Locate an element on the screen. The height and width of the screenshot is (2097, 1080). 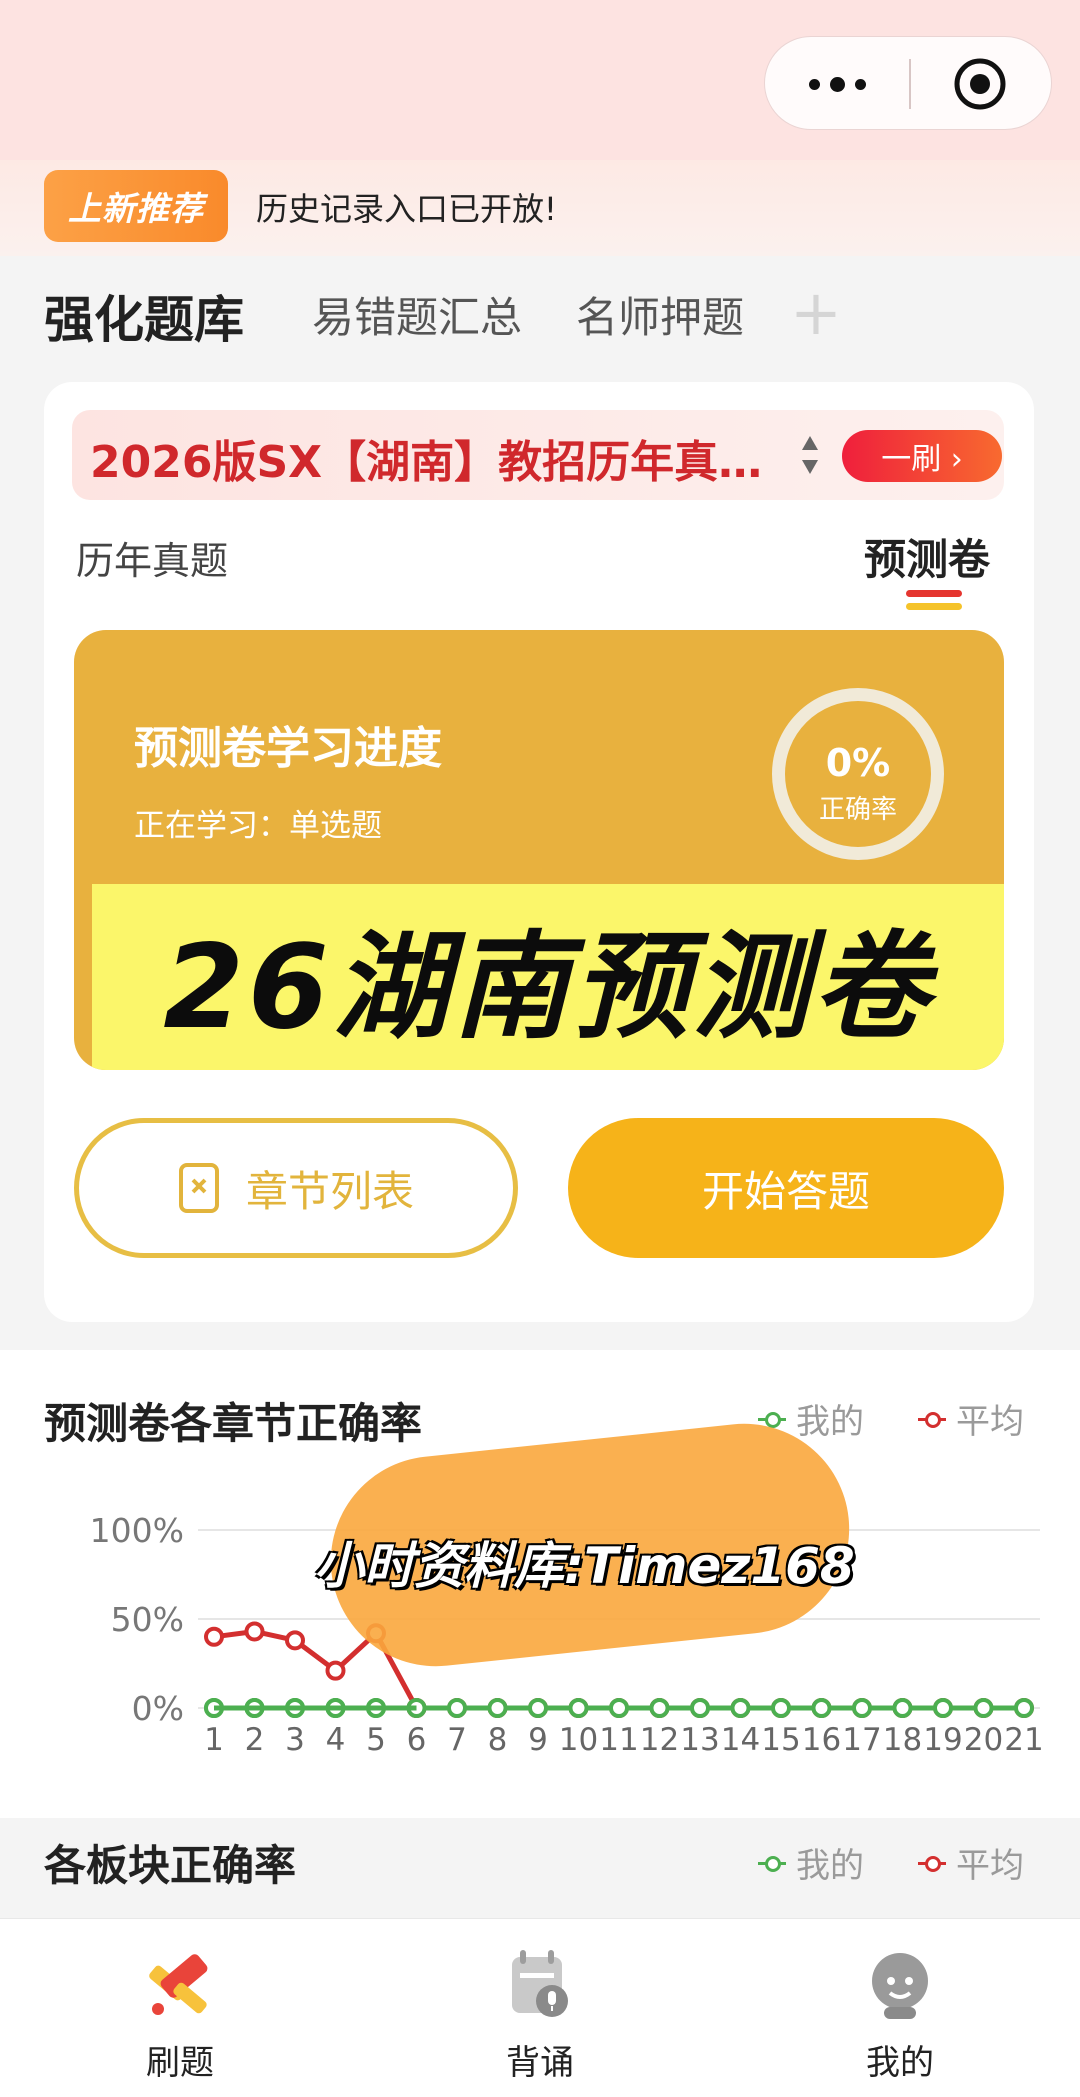
y-tick-label: 100% is located at coordinates (137, 1530).